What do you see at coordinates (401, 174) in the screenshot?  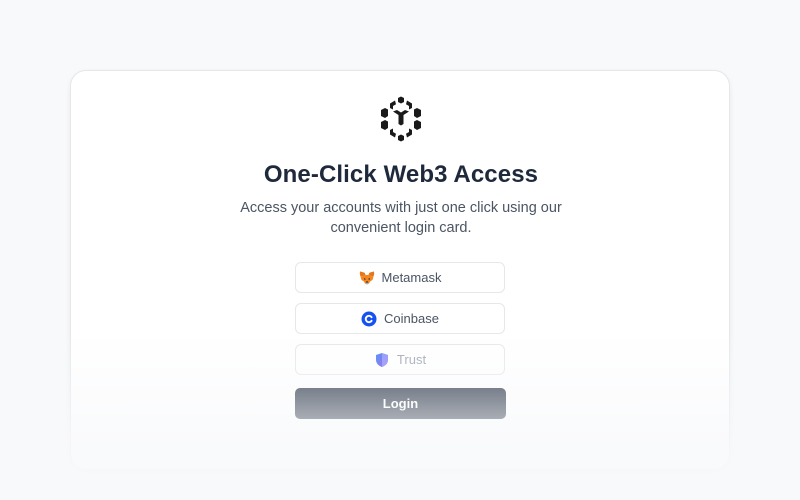 I see `page-title: One-Click Web3 Access` at bounding box center [401, 174].